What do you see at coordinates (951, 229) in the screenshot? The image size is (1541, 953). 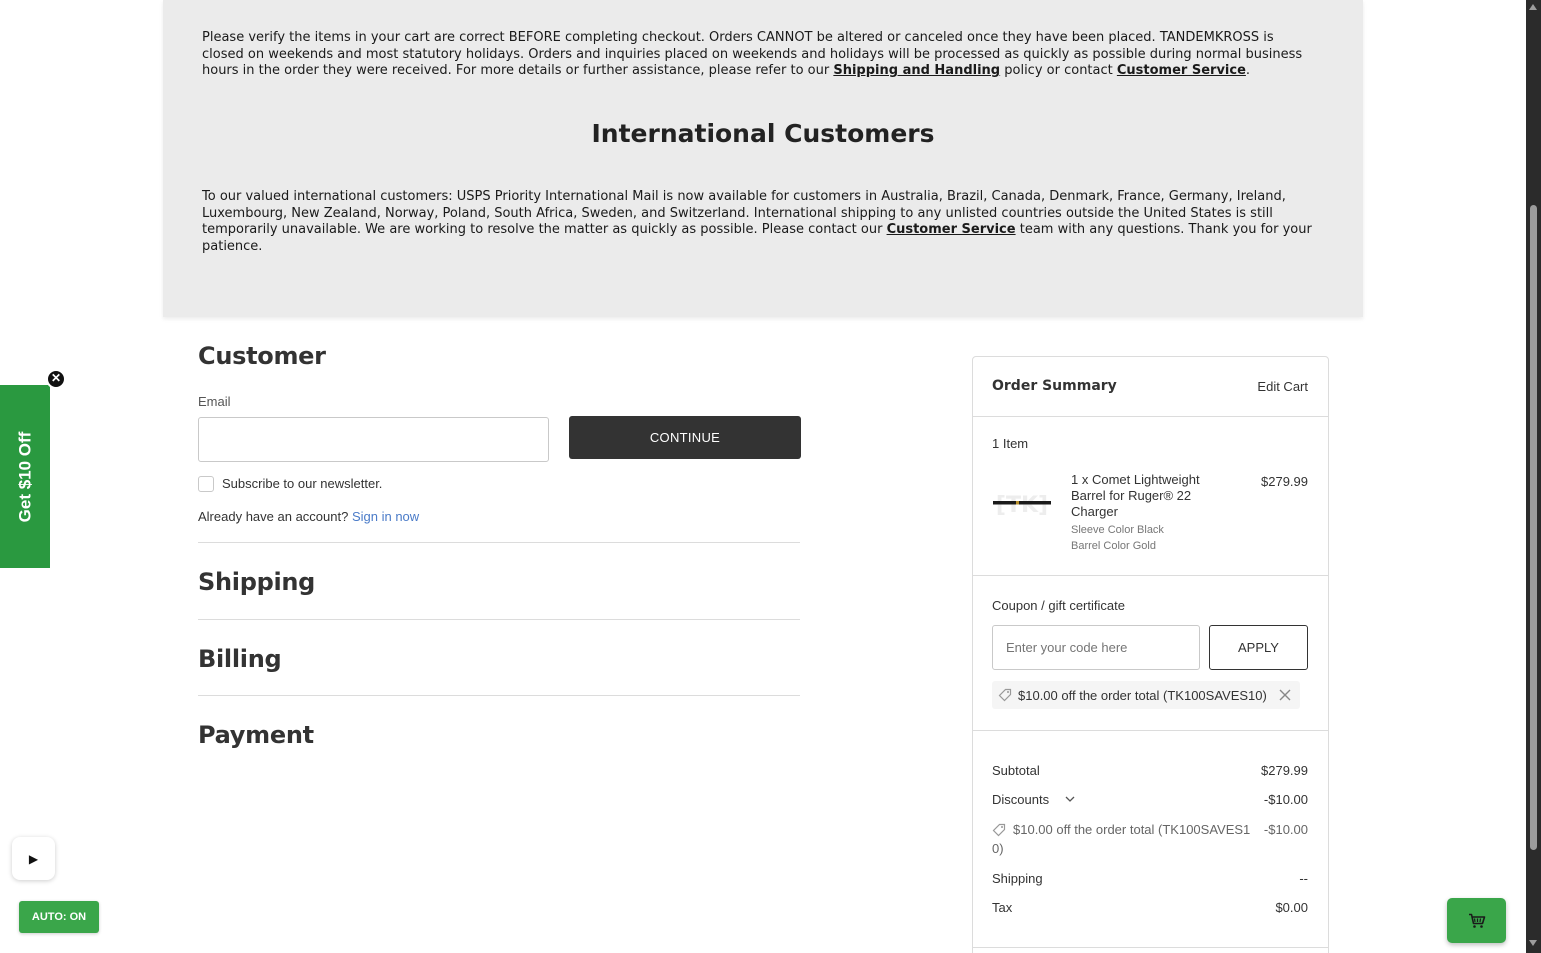 I see `customer-service-link-2: Customer Service` at bounding box center [951, 229].